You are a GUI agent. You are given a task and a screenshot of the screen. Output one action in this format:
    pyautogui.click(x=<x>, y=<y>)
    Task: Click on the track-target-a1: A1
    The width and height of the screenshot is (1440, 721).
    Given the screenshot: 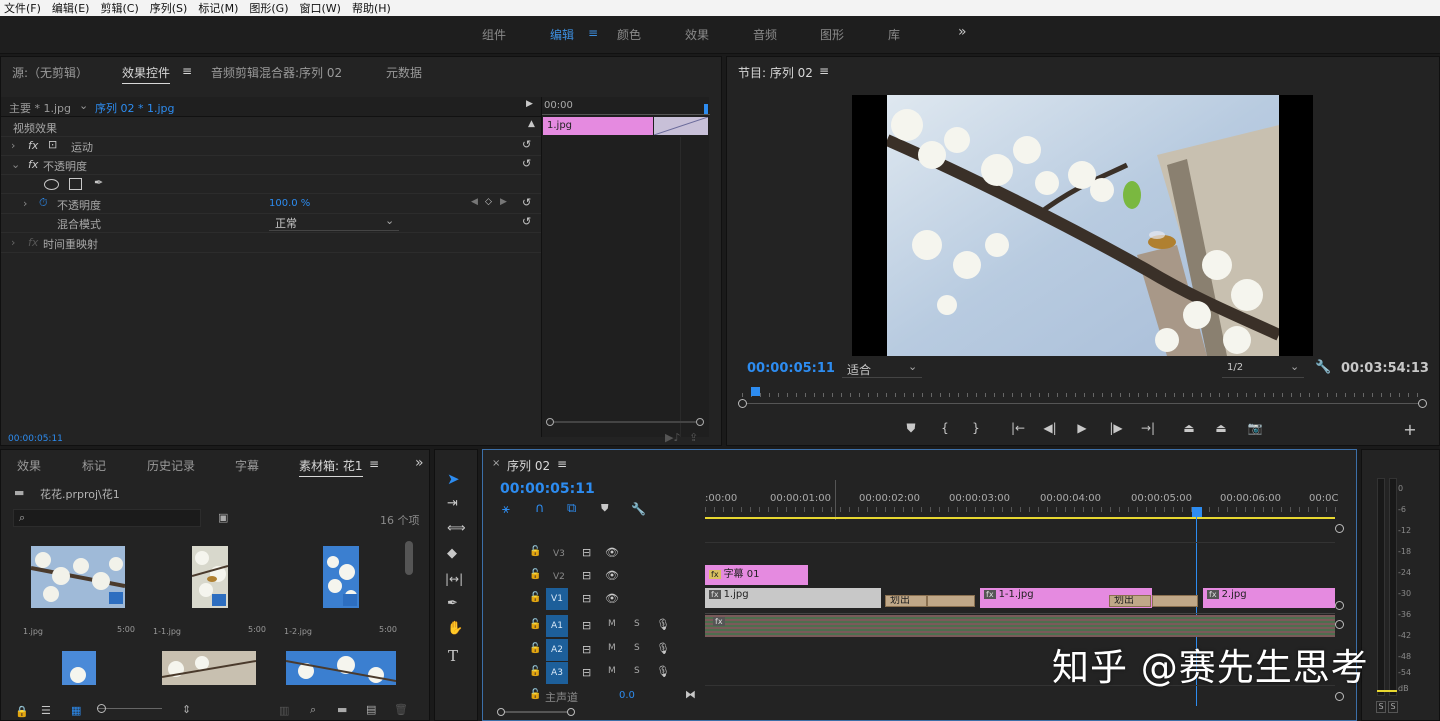 What is the action you would take?
    pyautogui.click(x=557, y=626)
    